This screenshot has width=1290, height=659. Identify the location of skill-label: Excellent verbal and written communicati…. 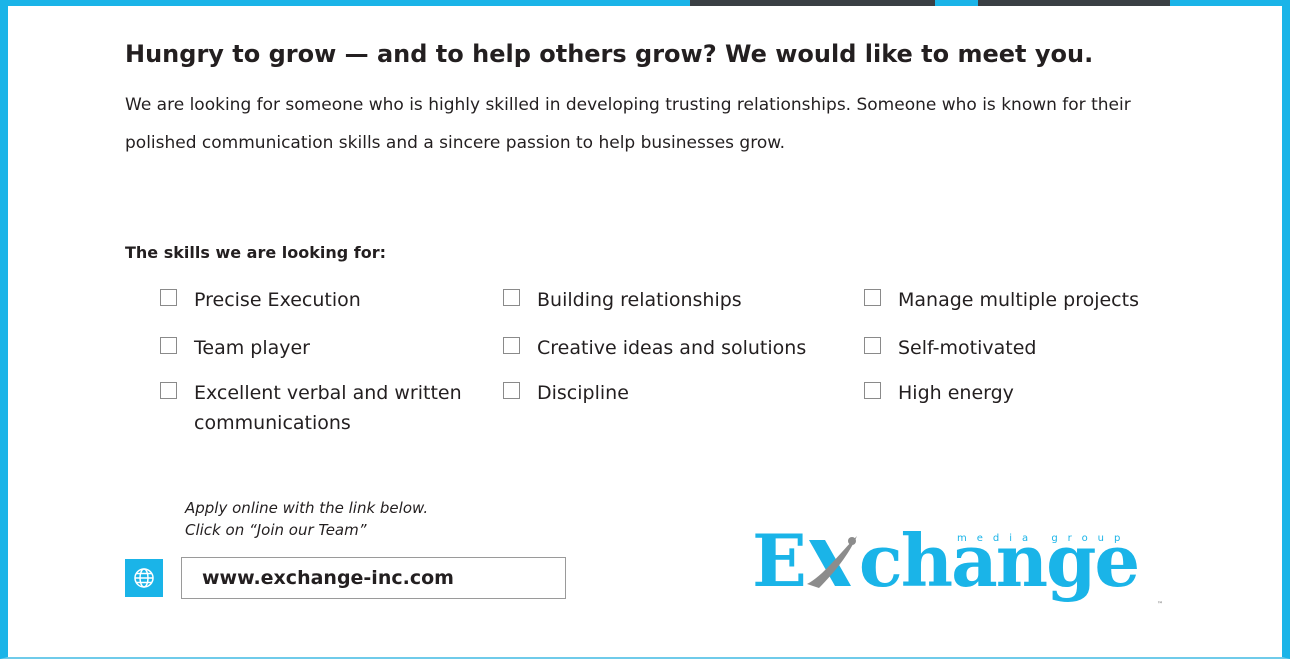
(328, 408).